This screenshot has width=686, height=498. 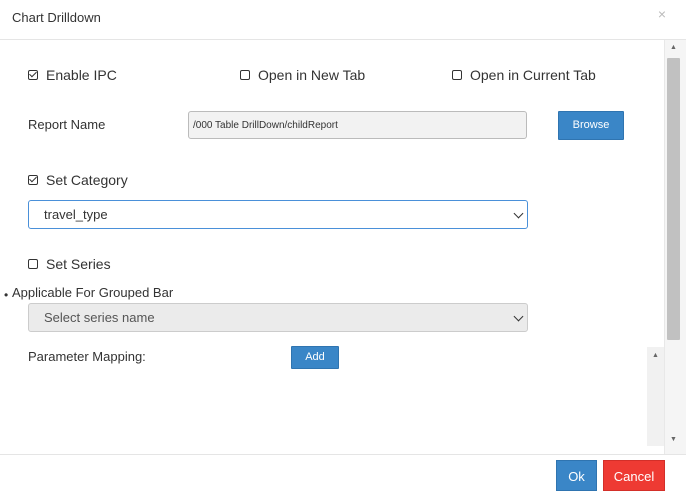 I want to click on report-name-label: Report Name, so click(x=67, y=124).